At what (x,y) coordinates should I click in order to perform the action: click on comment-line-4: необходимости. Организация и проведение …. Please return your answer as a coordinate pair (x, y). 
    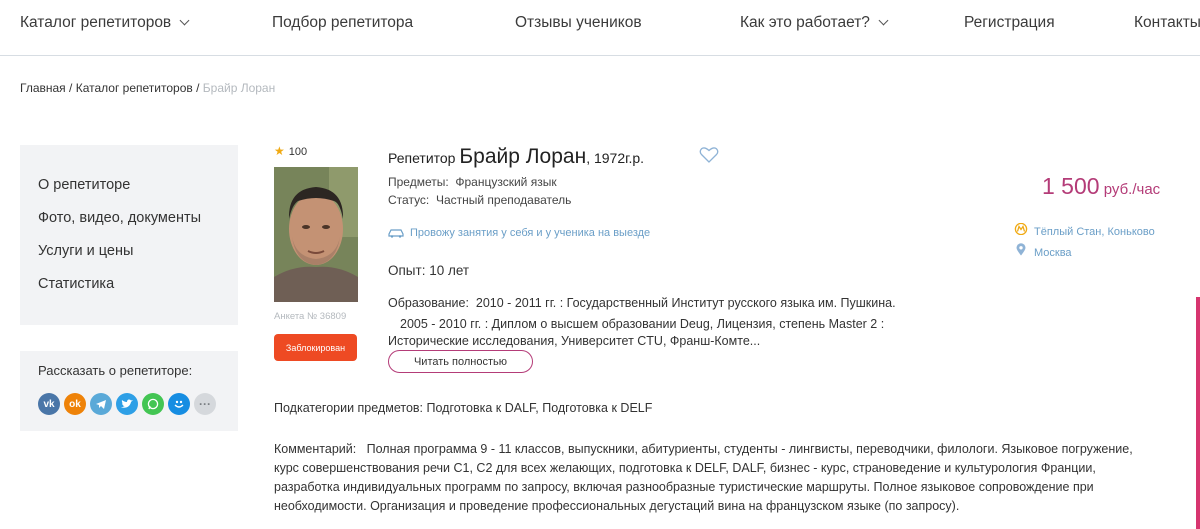
    Looking at the image, I should click on (617, 506).